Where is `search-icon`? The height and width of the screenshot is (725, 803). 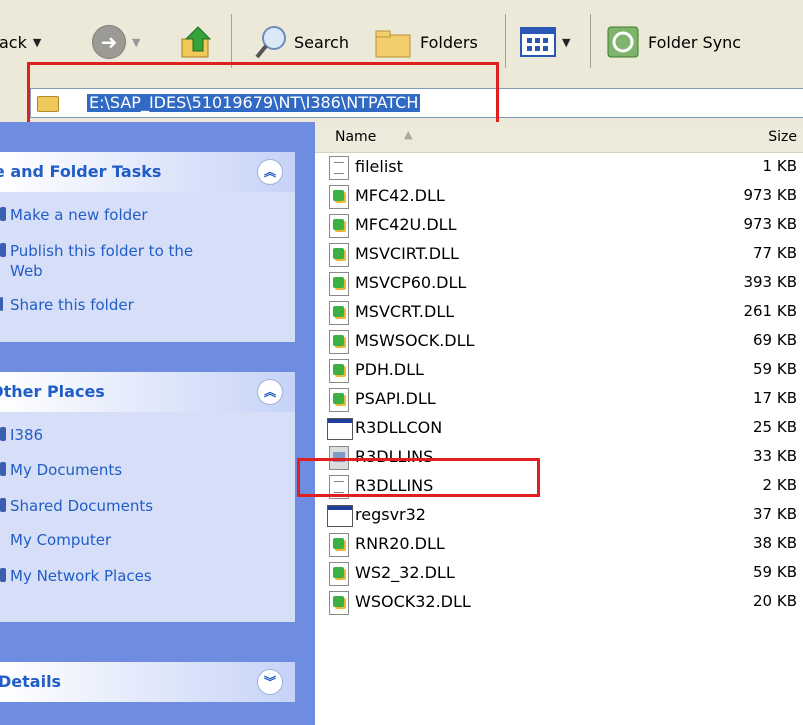 search-icon is located at coordinates (270, 42).